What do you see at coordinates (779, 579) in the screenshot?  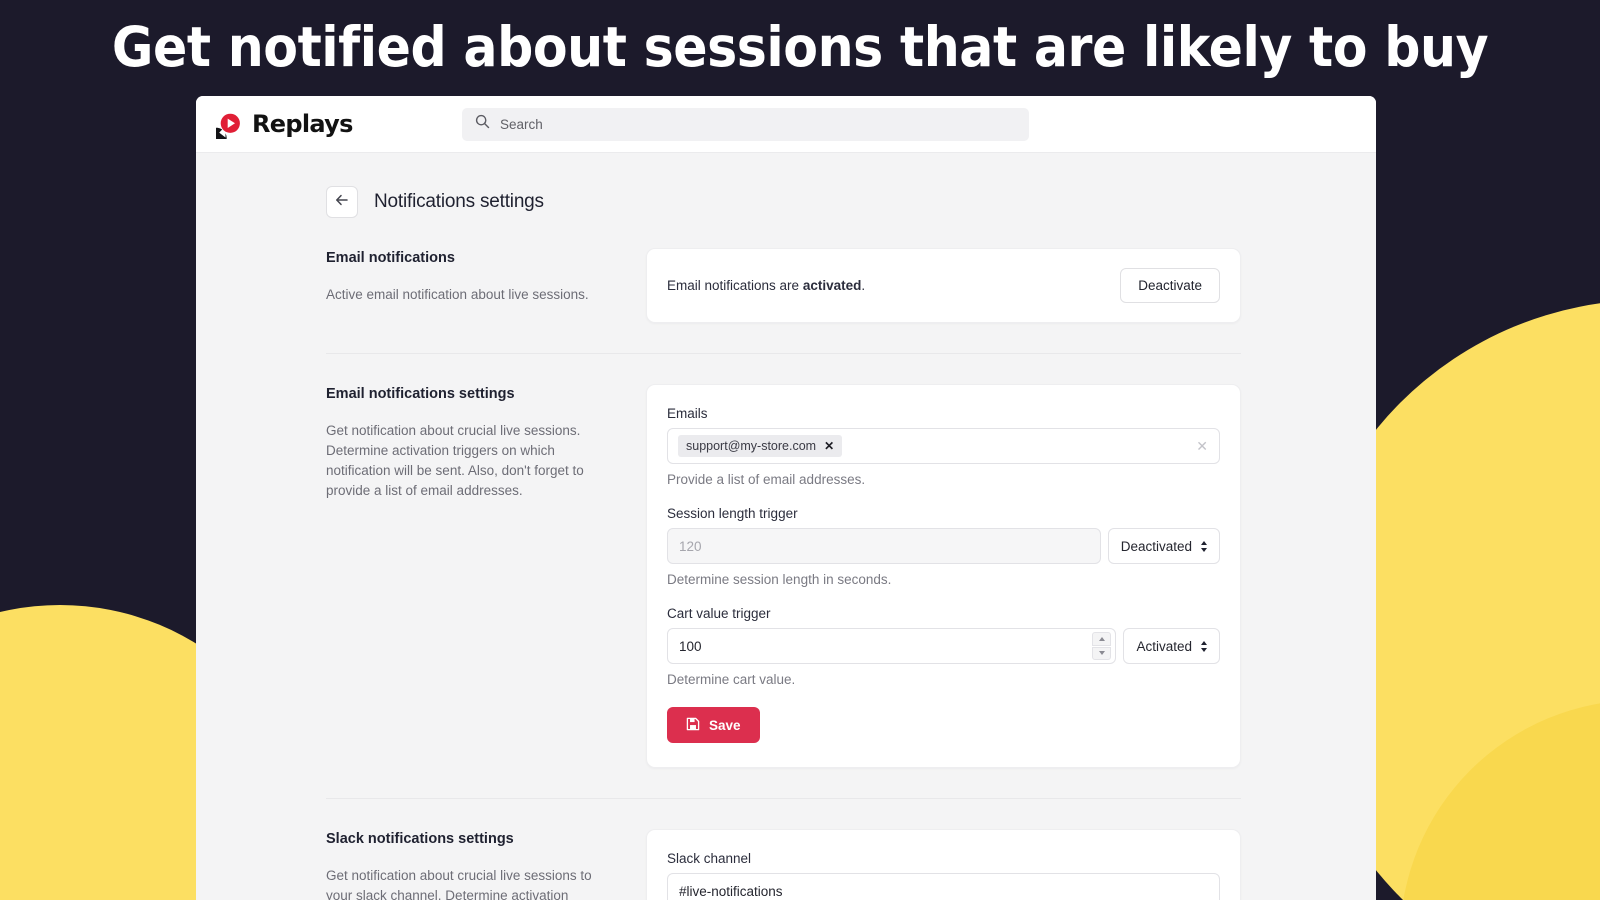 I see `field-hint: Determine session length in seconds.` at bounding box center [779, 579].